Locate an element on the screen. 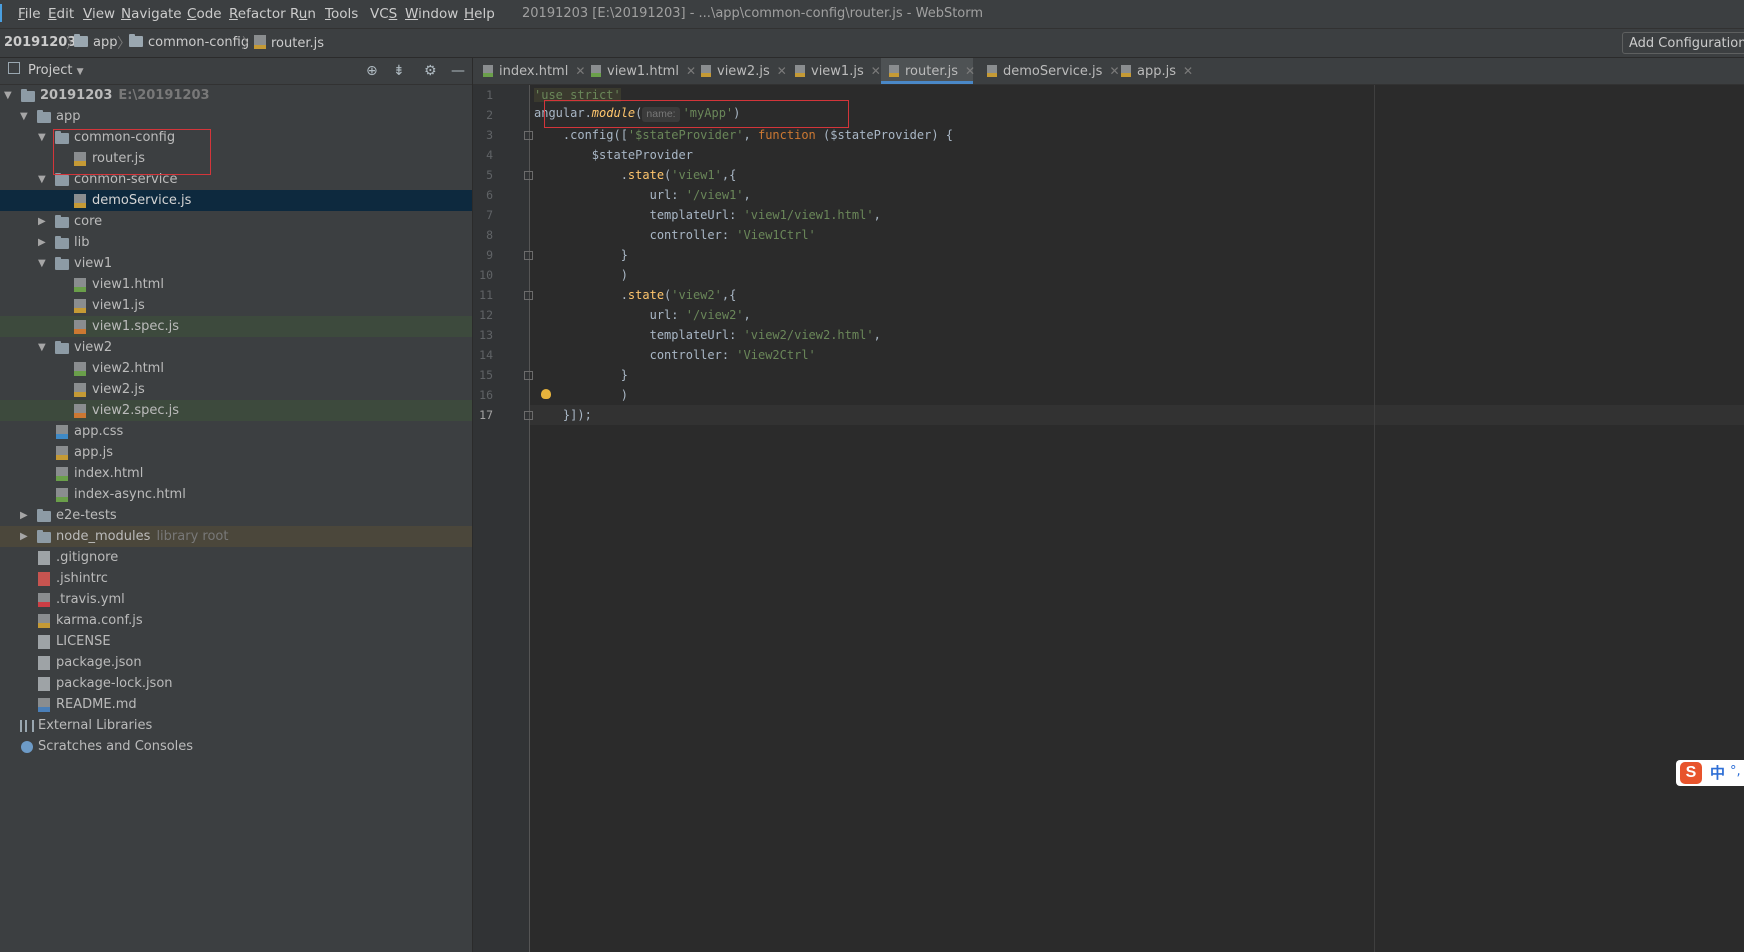 Image resolution: width=1744 pixels, height=952 pixels. tree-item-core: ▶ core is located at coordinates (236, 221).